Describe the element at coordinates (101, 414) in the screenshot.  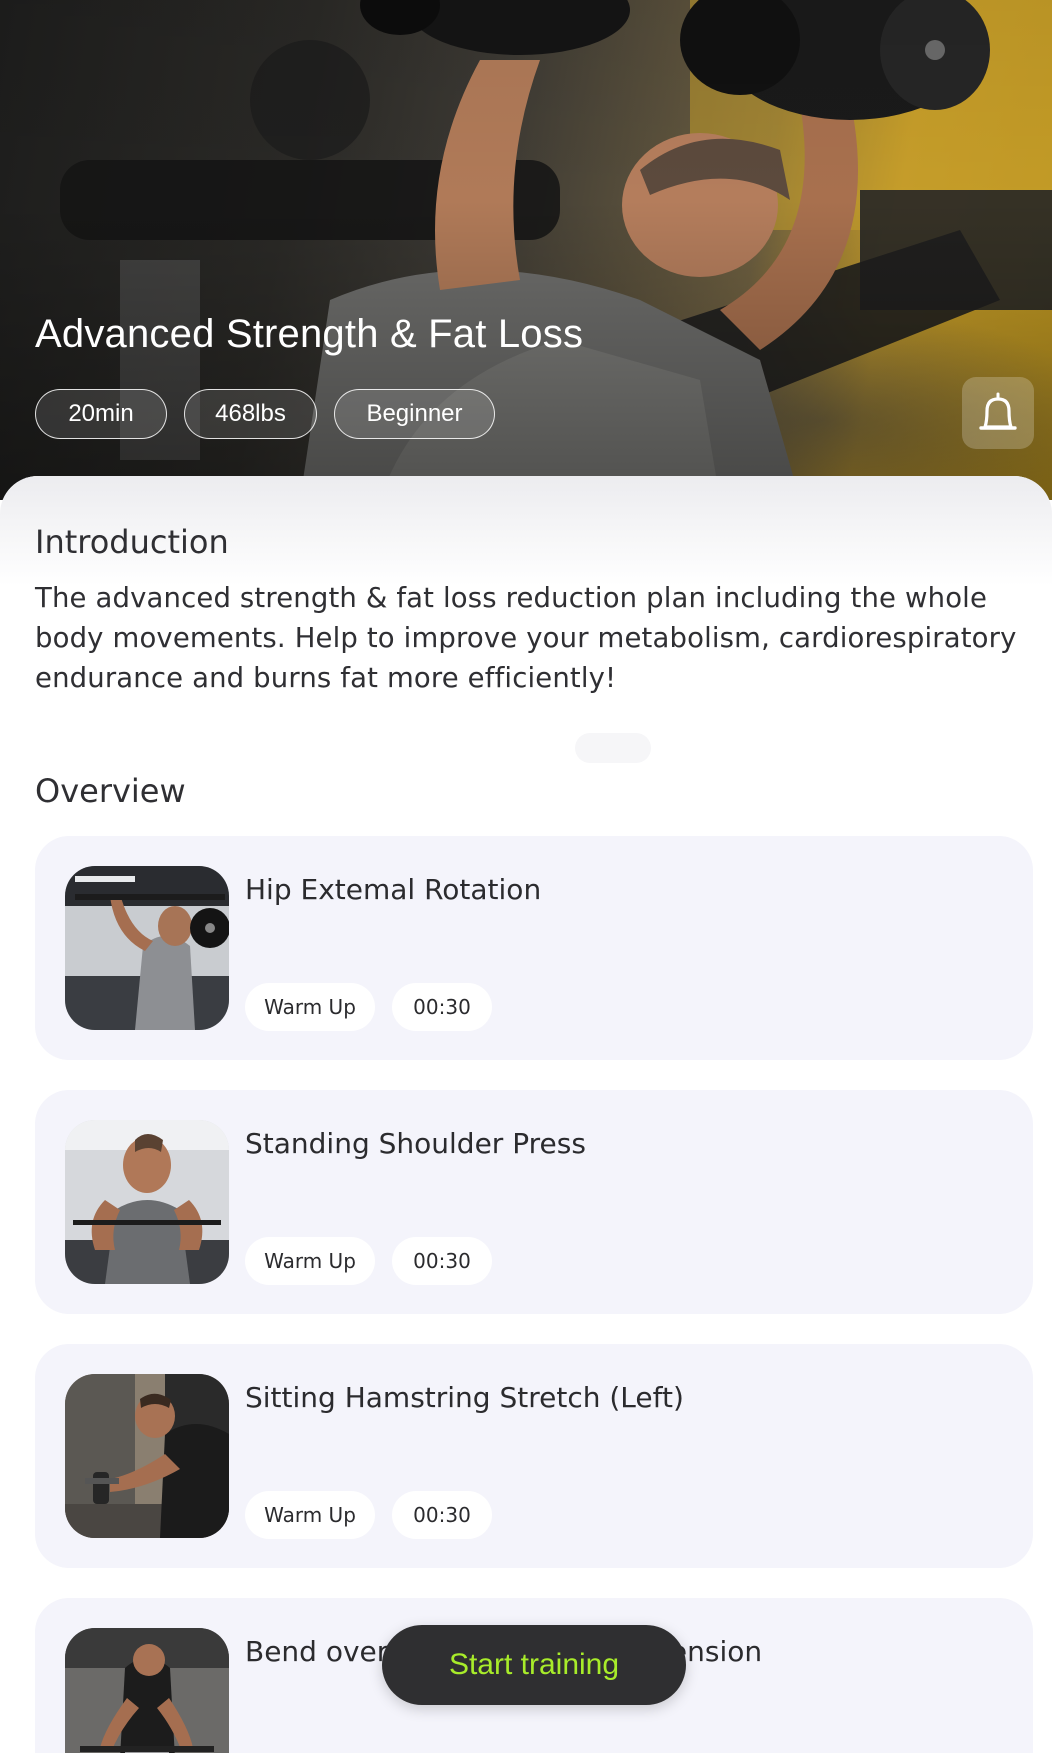
I see `duration-chip: 20min` at that location.